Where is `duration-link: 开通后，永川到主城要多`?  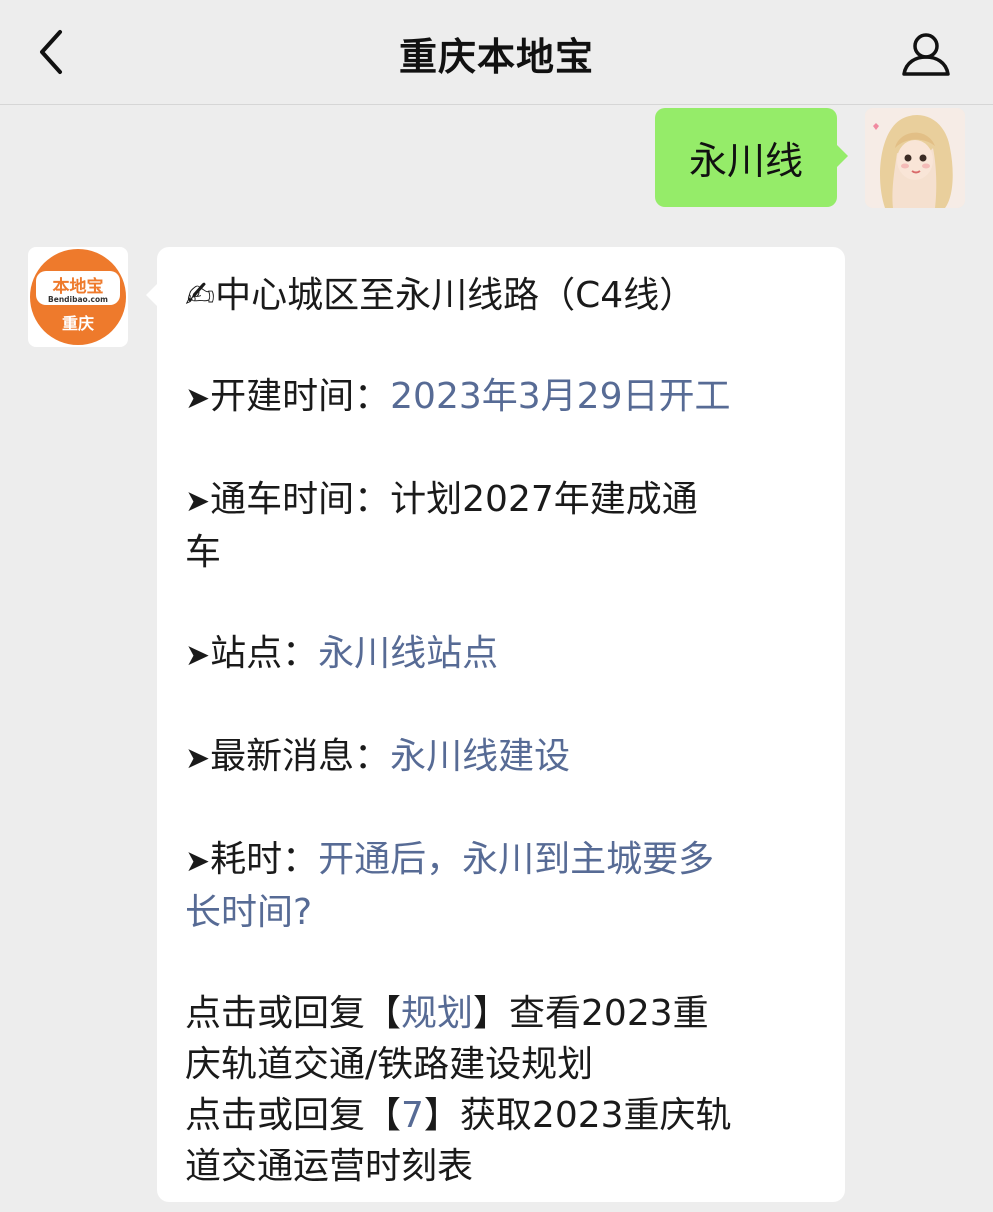 duration-link: 开通后，永川到主城要多 is located at coordinates (516, 859).